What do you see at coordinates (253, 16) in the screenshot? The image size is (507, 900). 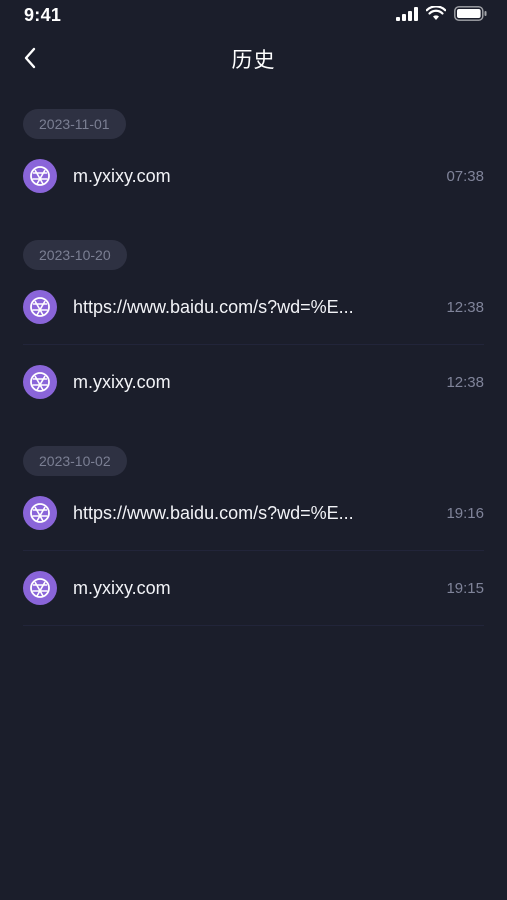 I see `status-bar: 9:41` at bounding box center [253, 16].